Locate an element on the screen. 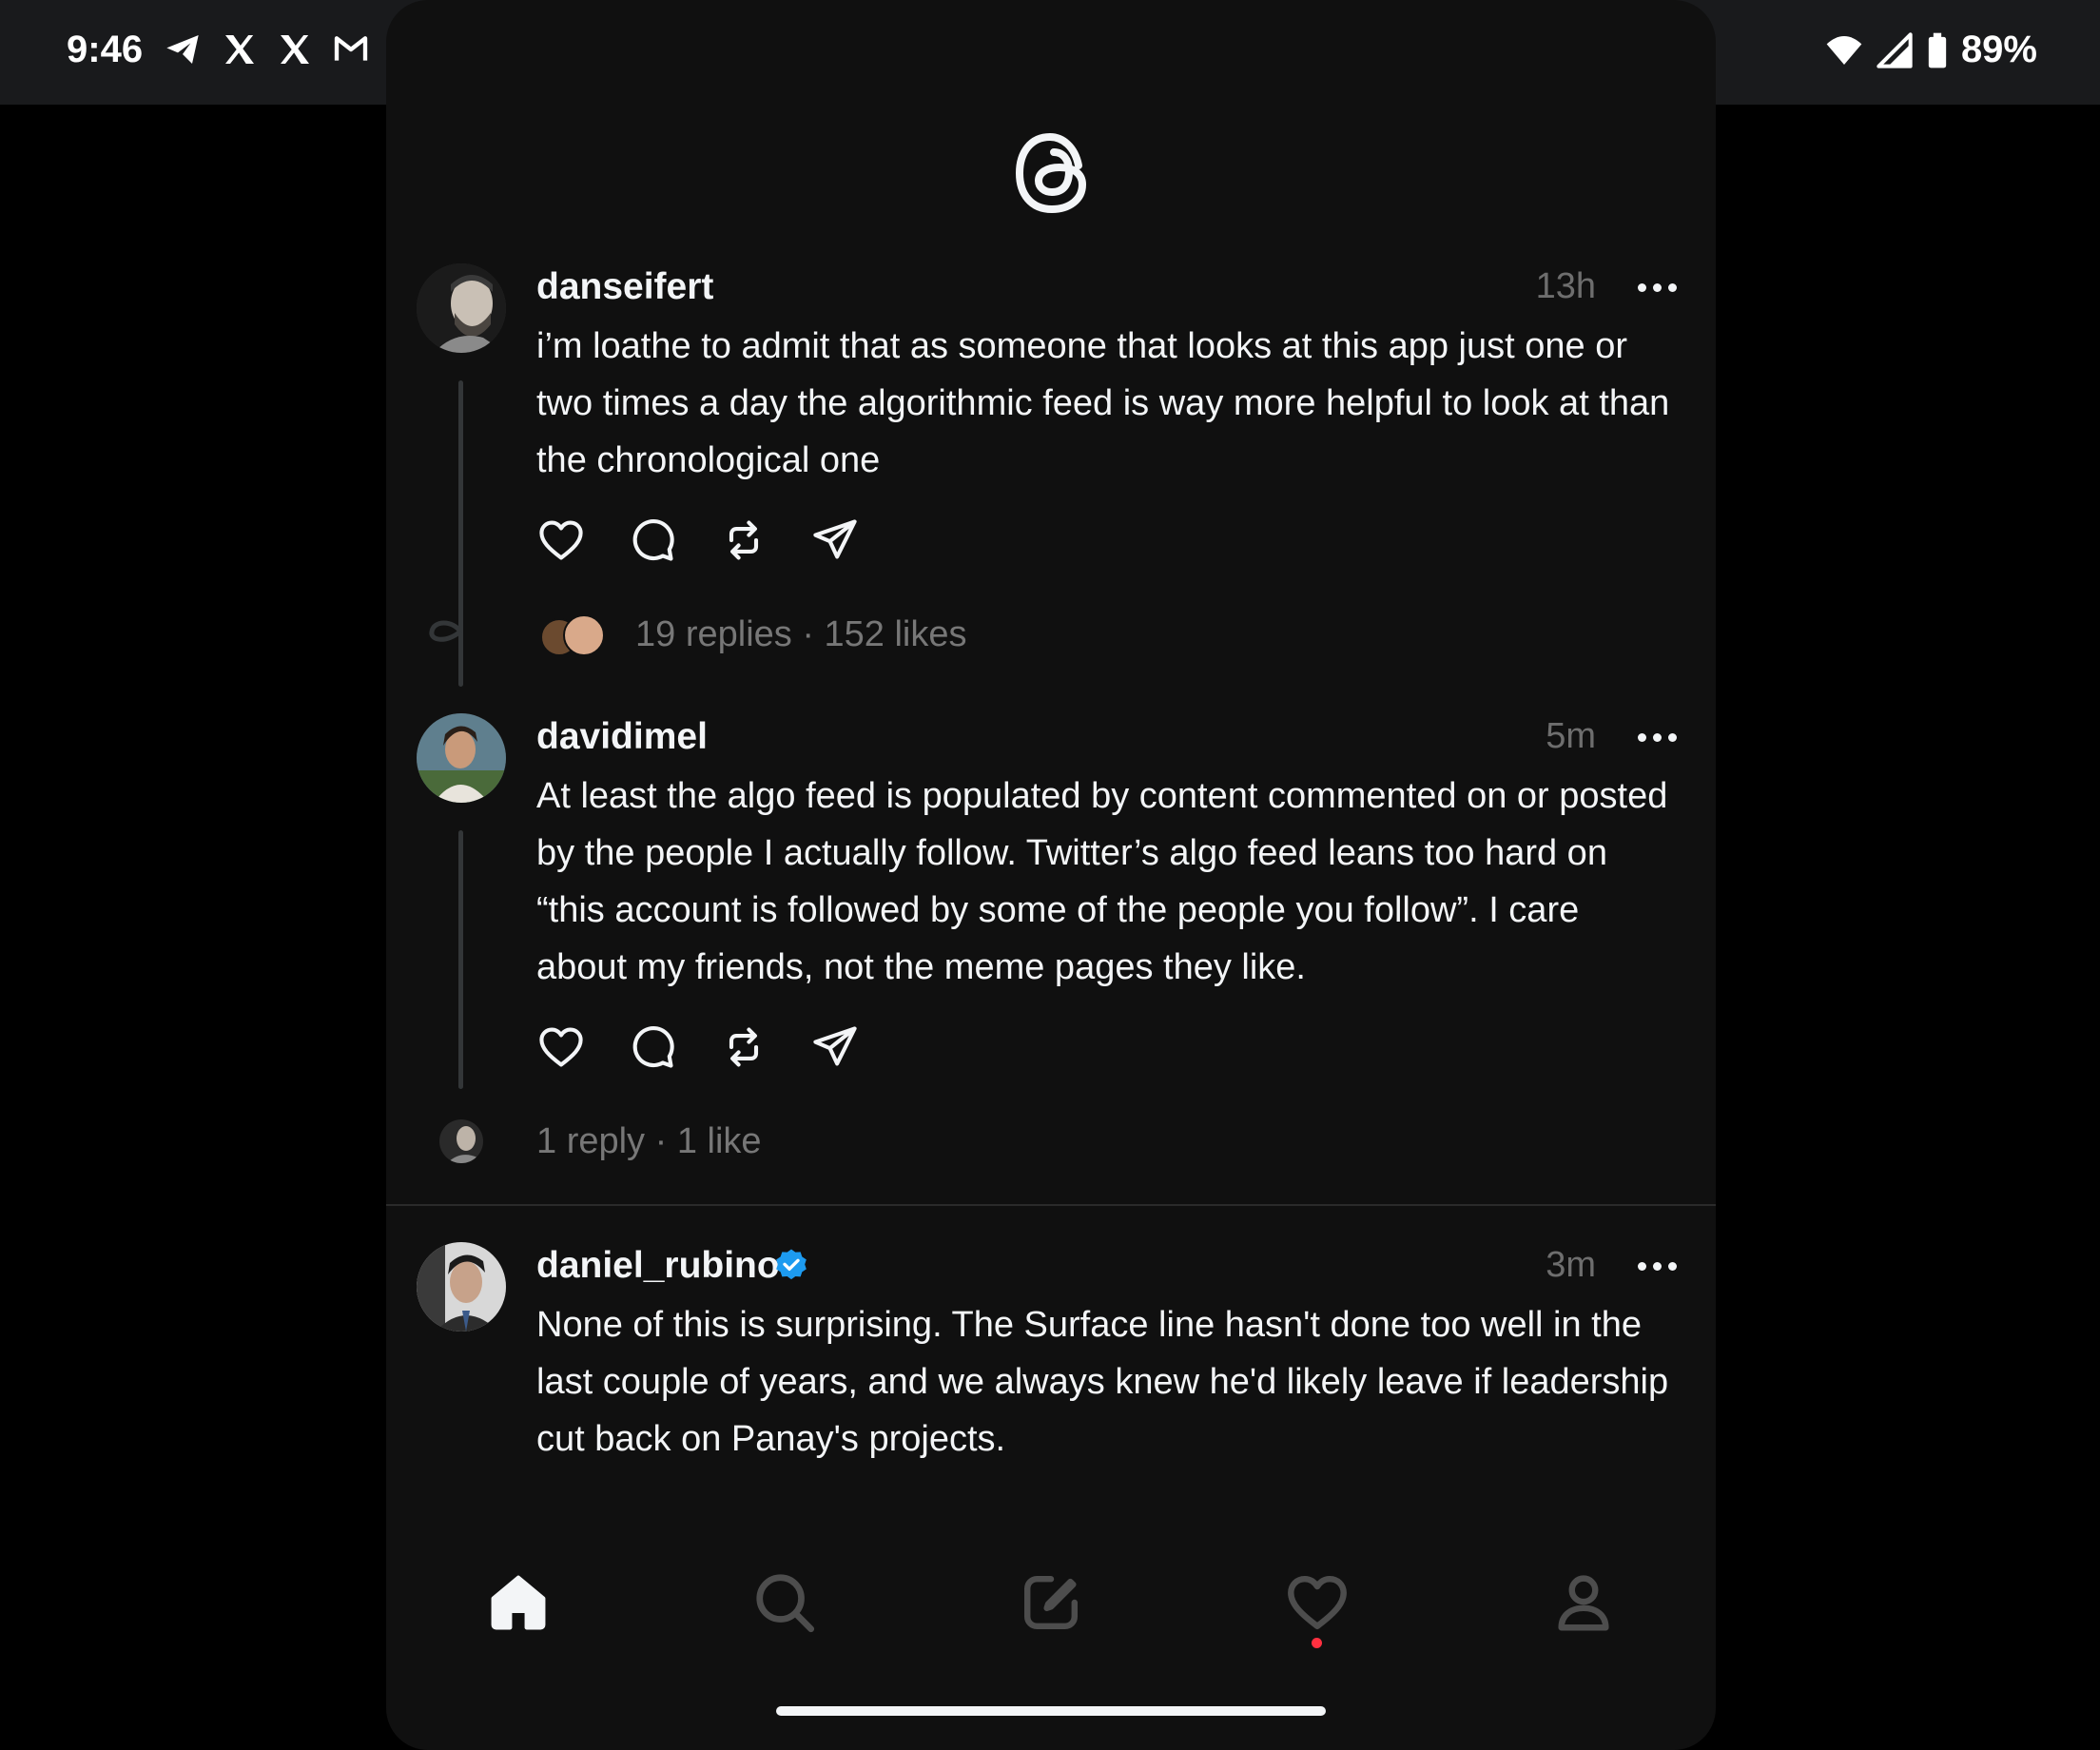 Image resolution: width=2100 pixels, height=1750 pixels. thread-curl-icon is located at coordinates (446, 631).